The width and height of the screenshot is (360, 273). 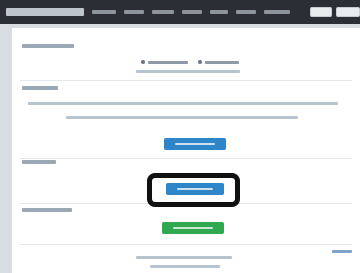 I want to click on green-action-button, so click(x=193, y=228).